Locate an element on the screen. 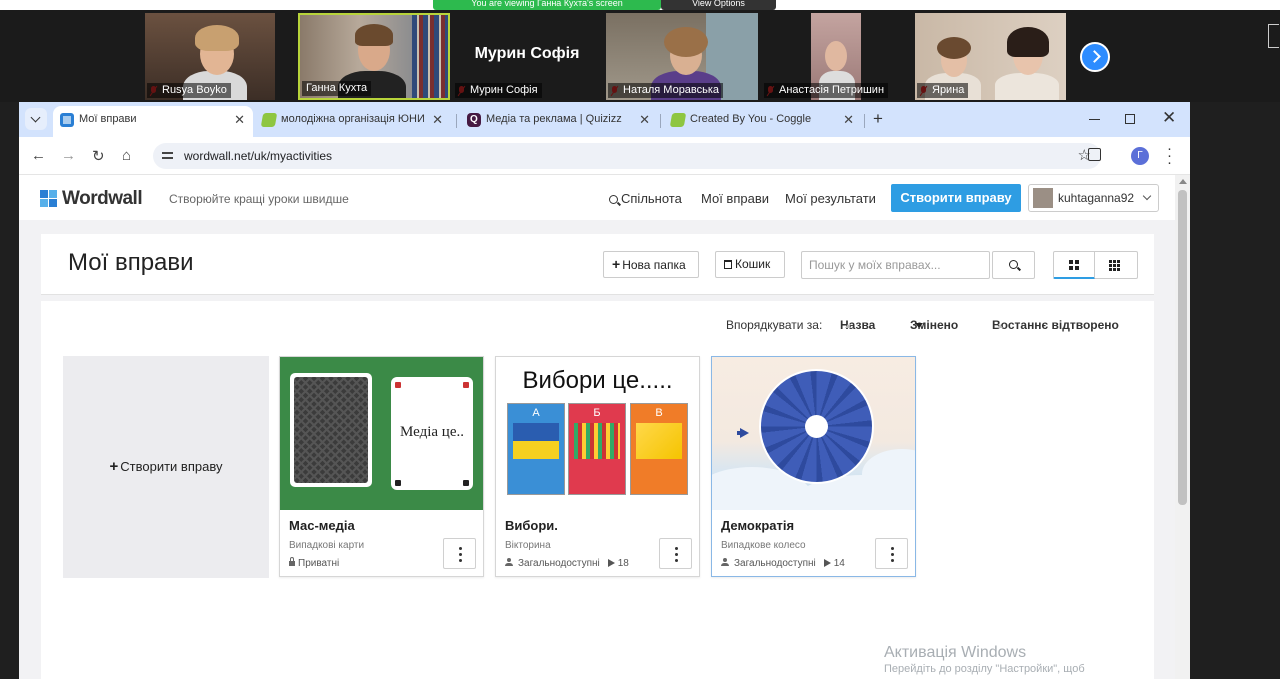 The image size is (1280, 679). tab-search-button is located at coordinates (36, 119).